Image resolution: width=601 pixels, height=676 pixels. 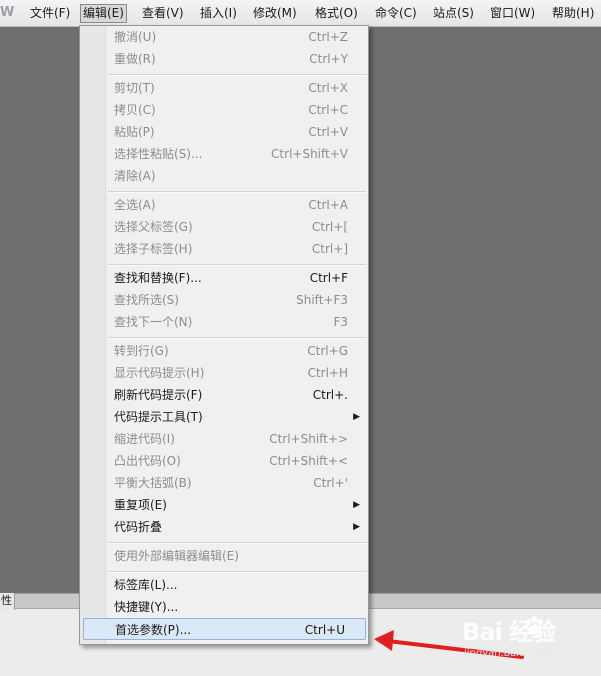 I want to click on paw-icon, so click(x=534, y=625).